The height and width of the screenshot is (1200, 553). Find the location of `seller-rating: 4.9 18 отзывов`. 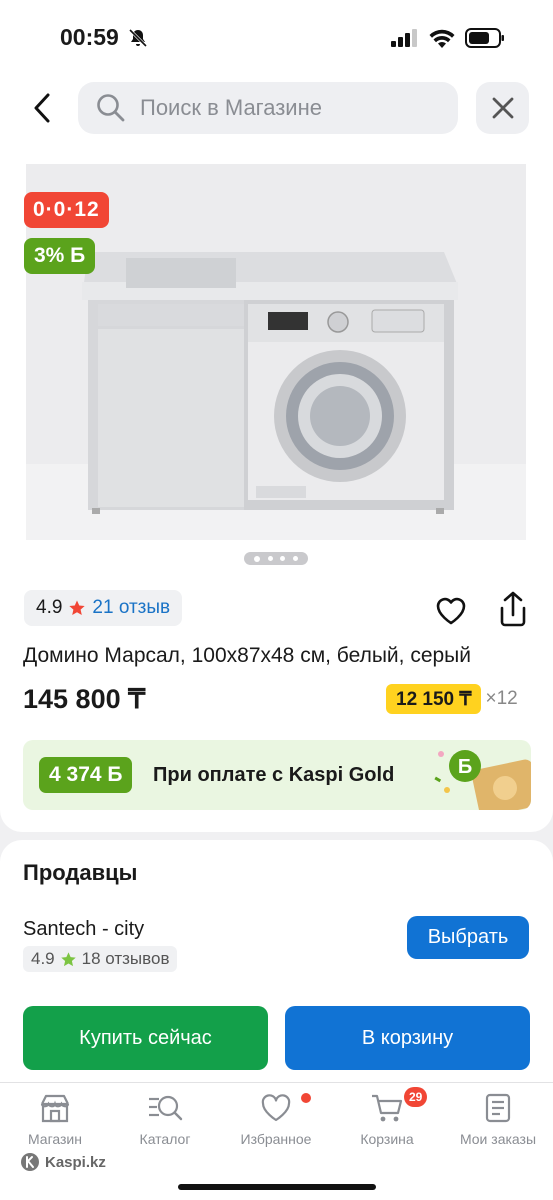

seller-rating: 4.9 18 отзывов is located at coordinates (100, 959).